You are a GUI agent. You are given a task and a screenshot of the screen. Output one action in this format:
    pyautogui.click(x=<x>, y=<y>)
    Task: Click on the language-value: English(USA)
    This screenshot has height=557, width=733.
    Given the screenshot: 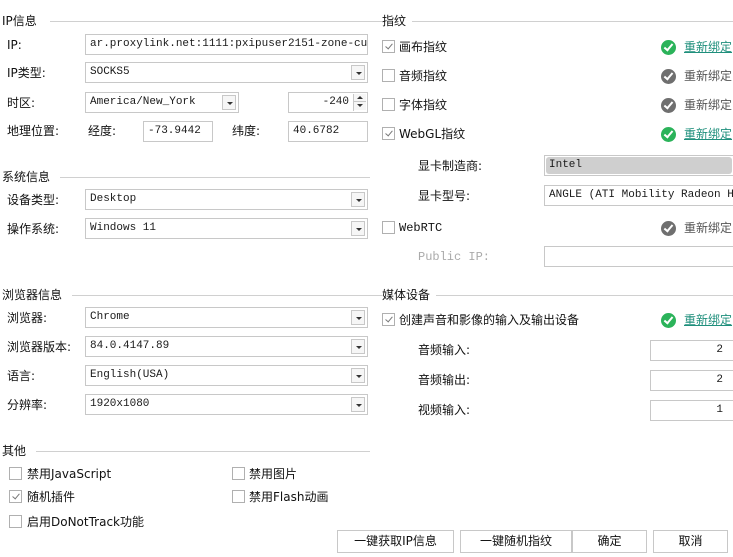 What is the action you would take?
    pyautogui.click(x=130, y=375)
    